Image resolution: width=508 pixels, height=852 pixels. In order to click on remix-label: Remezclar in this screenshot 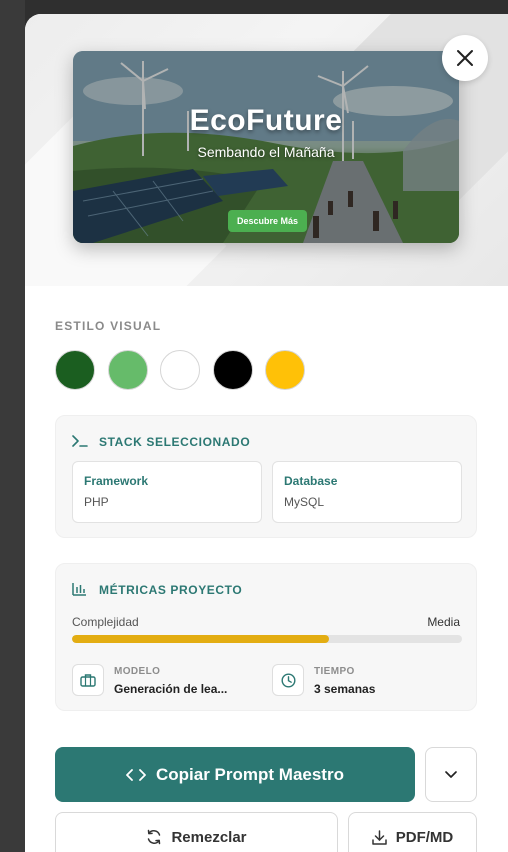, I will do `click(209, 837)`.